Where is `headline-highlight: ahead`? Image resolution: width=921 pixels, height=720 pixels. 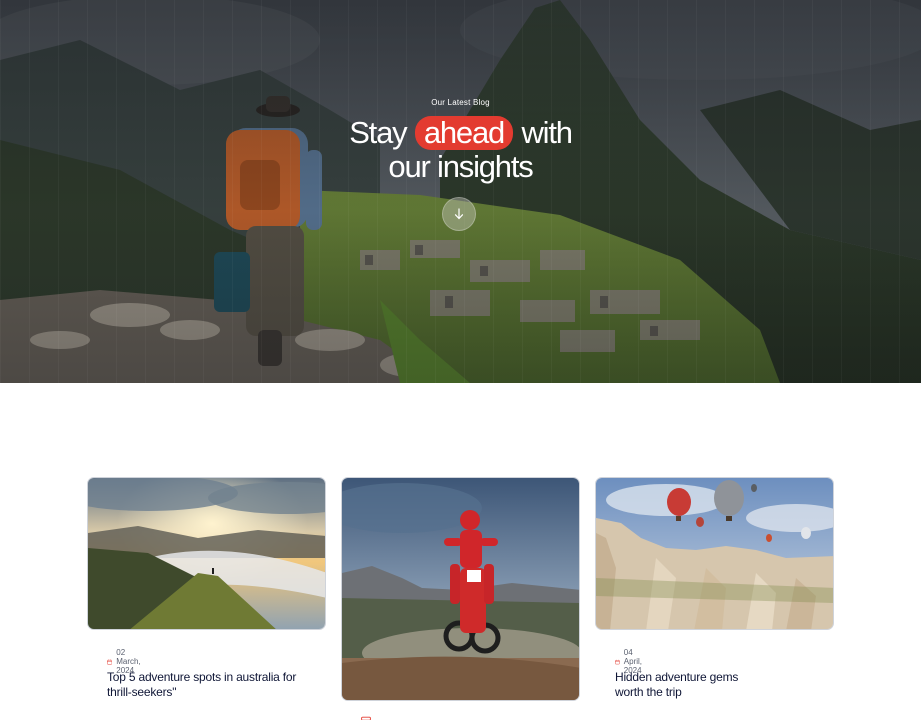
headline-highlight: ahead is located at coordinates (464, 133).